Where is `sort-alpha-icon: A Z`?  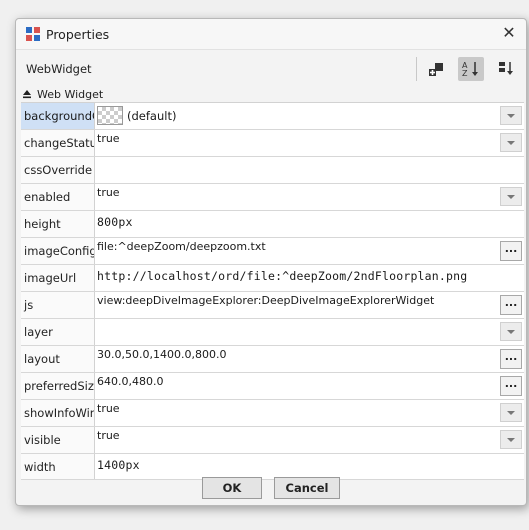
sort-alpha-icon: A Z is located at coordinates (471, 69).